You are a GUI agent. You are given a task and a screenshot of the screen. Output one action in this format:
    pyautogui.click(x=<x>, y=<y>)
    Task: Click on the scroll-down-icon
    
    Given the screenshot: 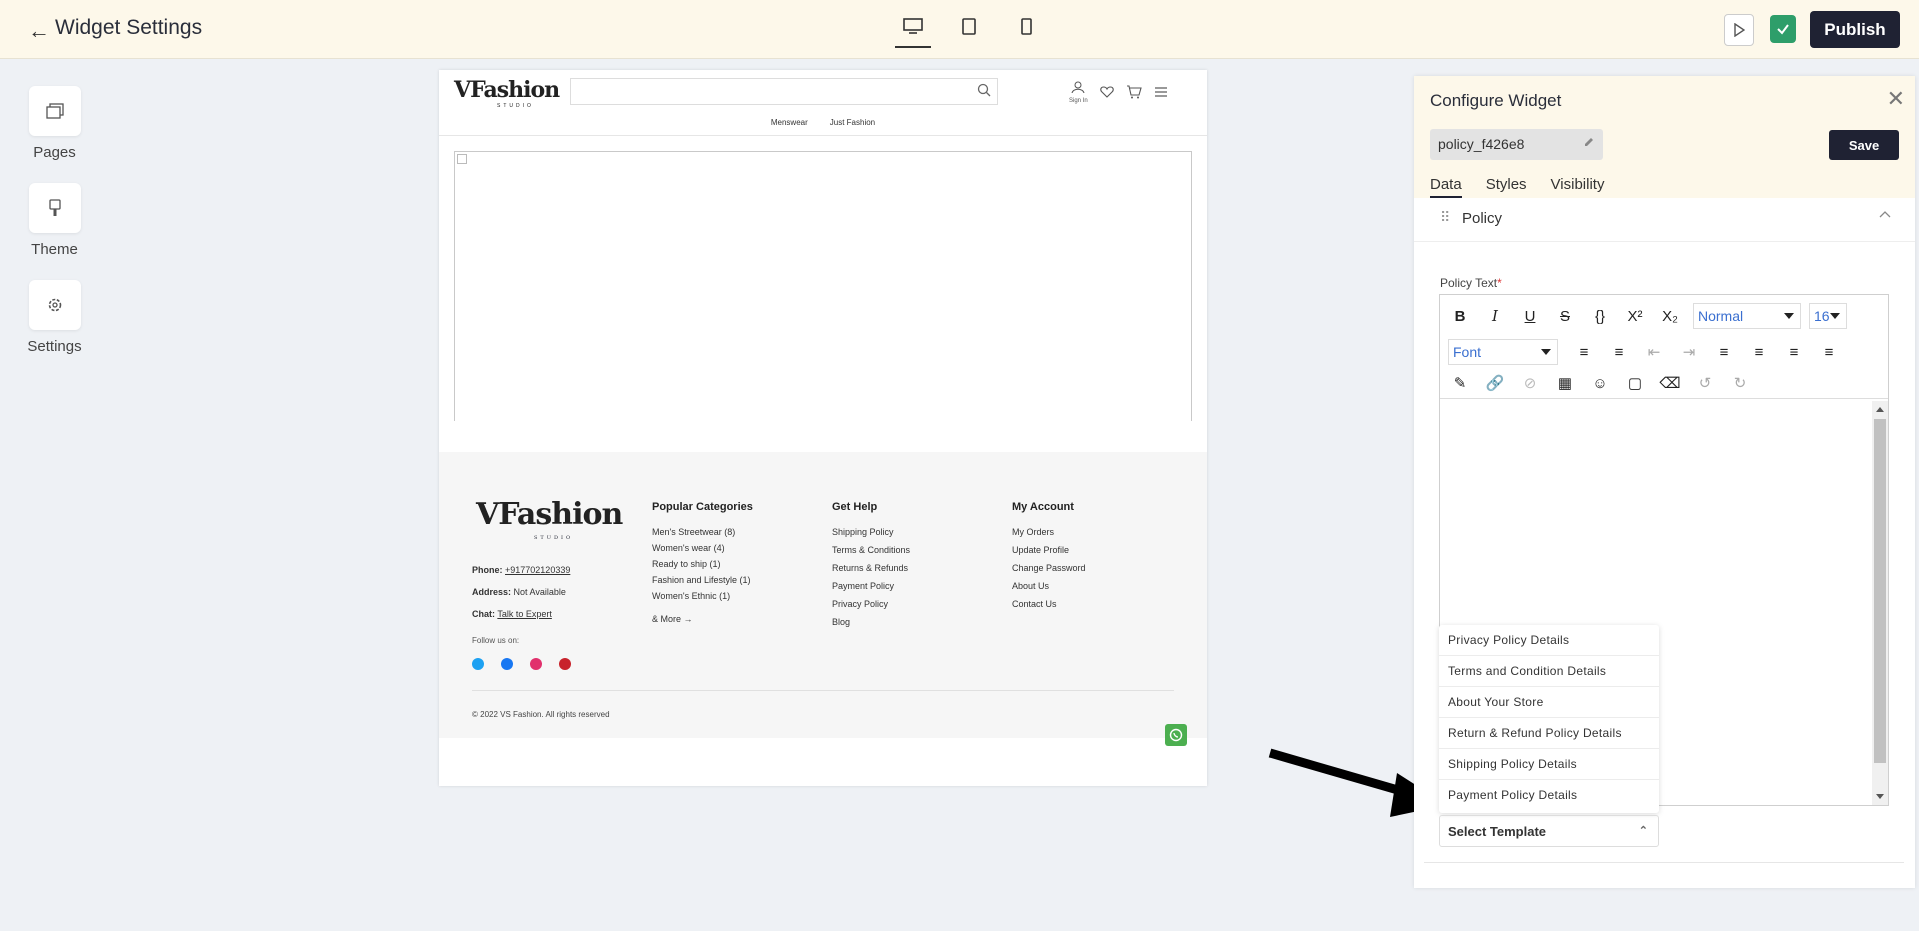 What is the action you would take?
    pyautogui.click(x=1880, y=796)
    